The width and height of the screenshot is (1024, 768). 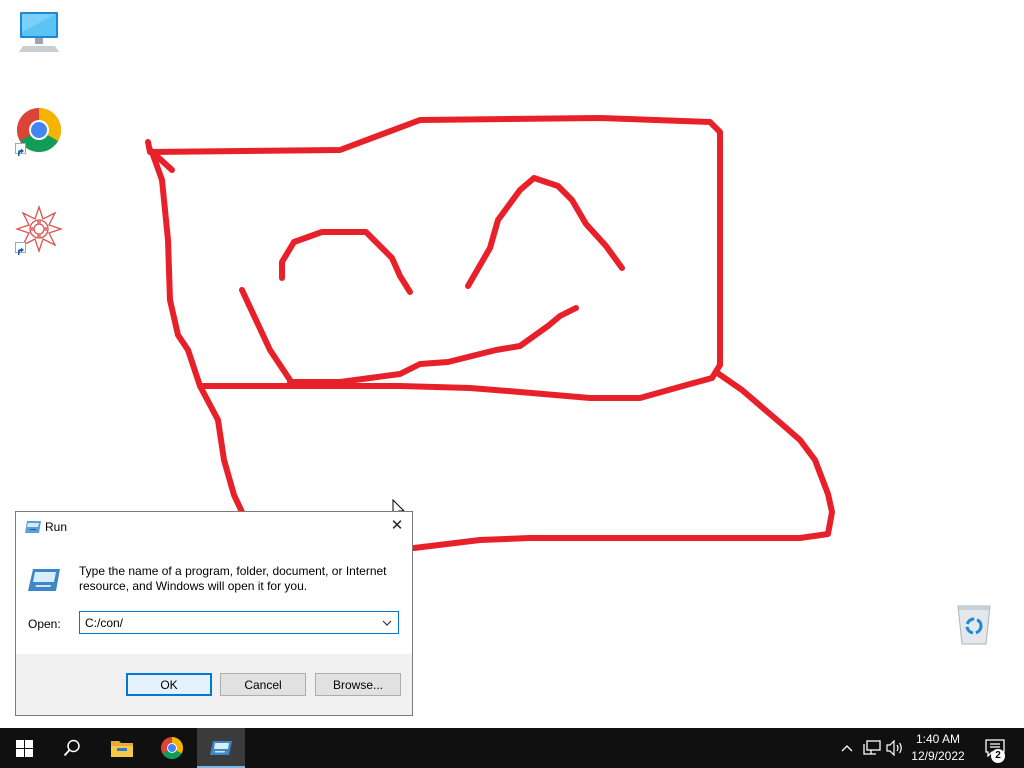 I want to click on taskbar: 1:40 AM 12/9/2022, so click(x=512, y=748).